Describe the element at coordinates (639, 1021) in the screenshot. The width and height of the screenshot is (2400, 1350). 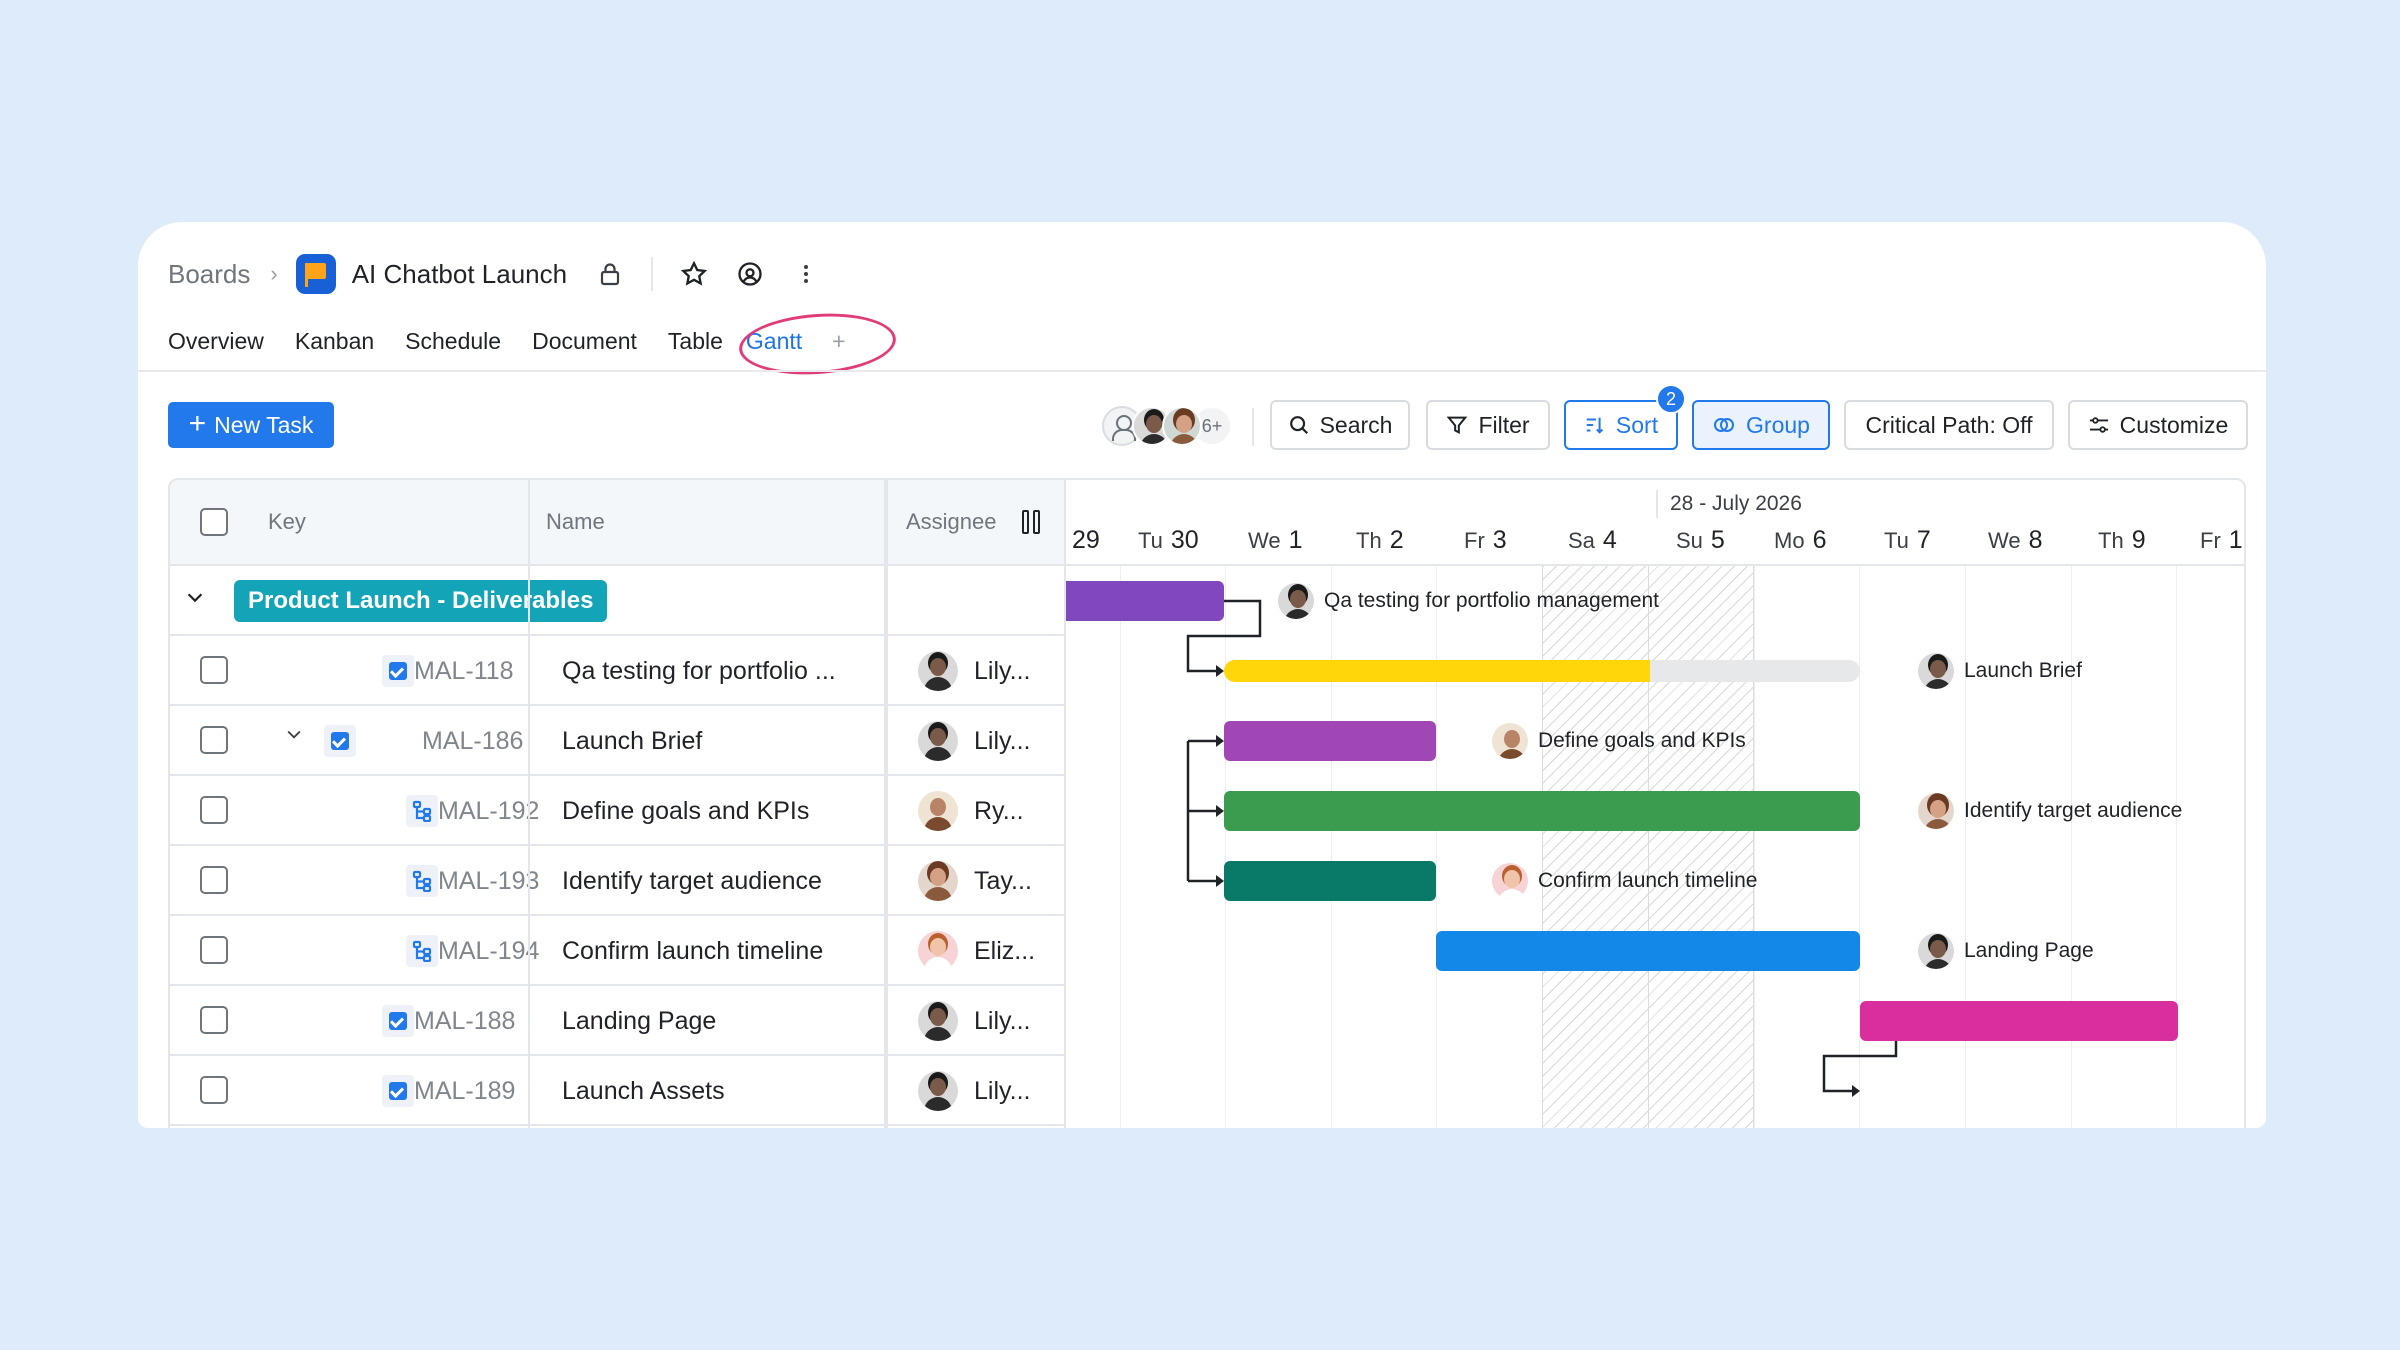
I see `task-name: Landing Page` at that location.